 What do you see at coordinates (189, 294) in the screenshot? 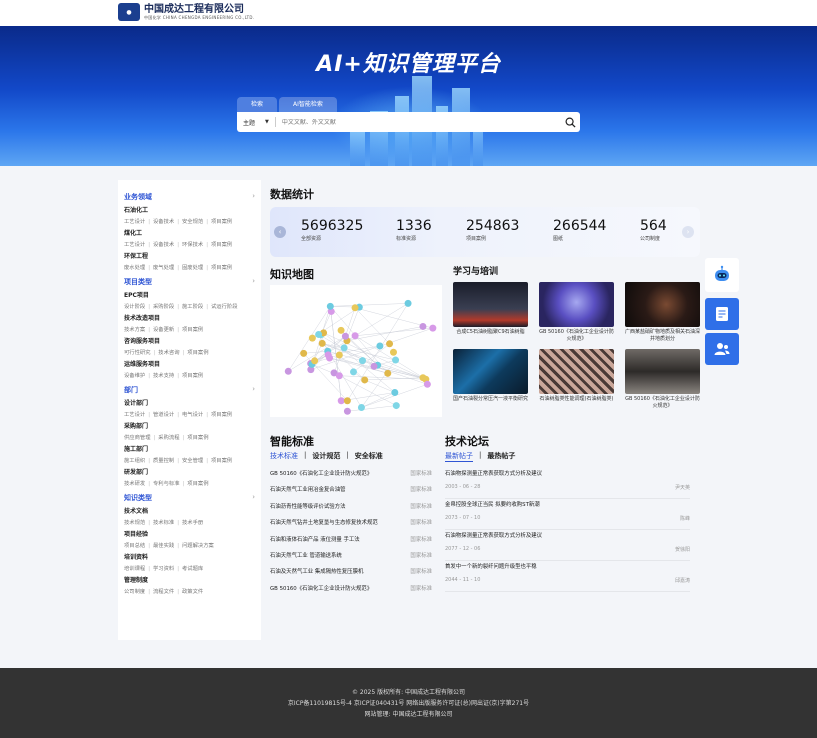
I see `sidebar-group-title: EPC项目` at bounding box center [189, 294].